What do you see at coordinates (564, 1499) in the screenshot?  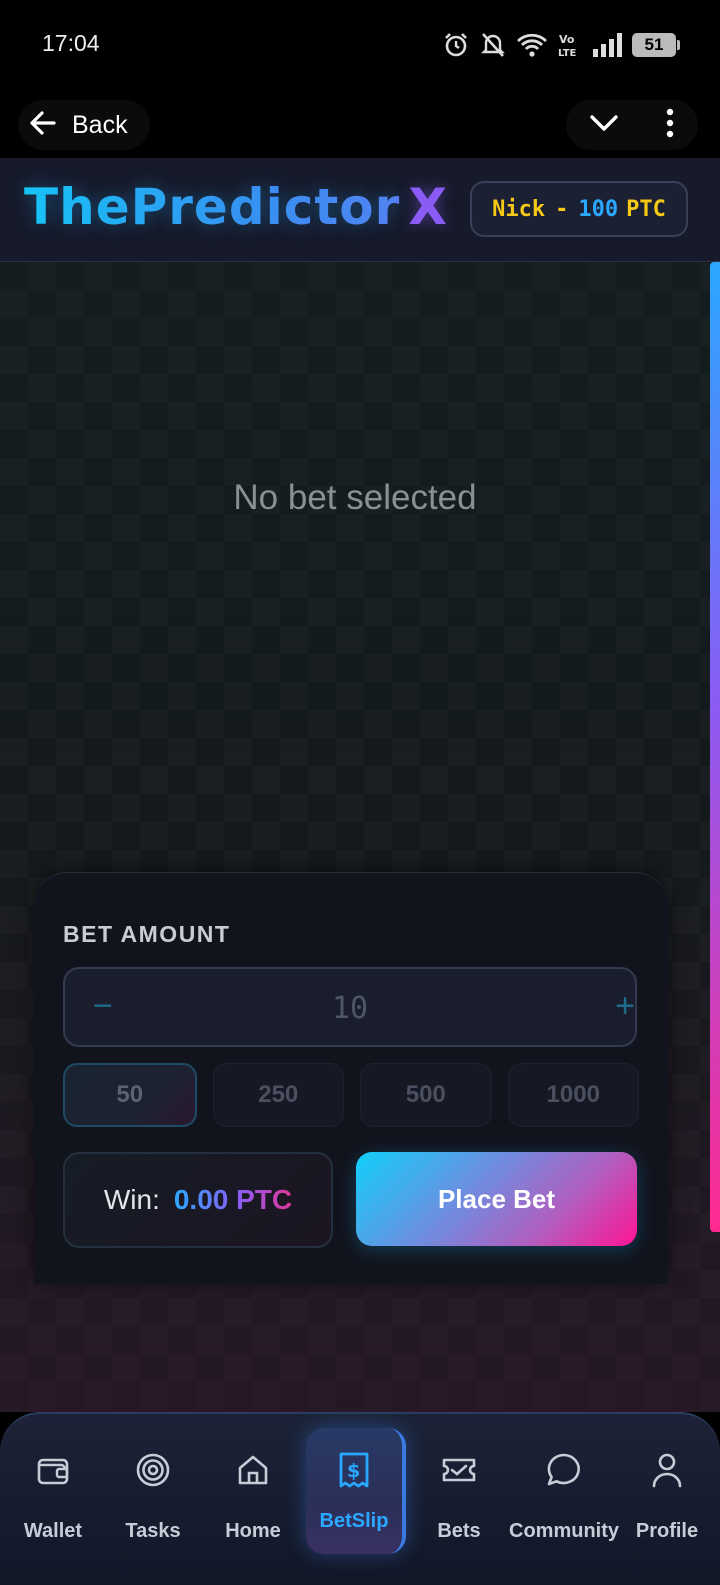 I see `nav-community: Community` at bounding box center [564, 1499].